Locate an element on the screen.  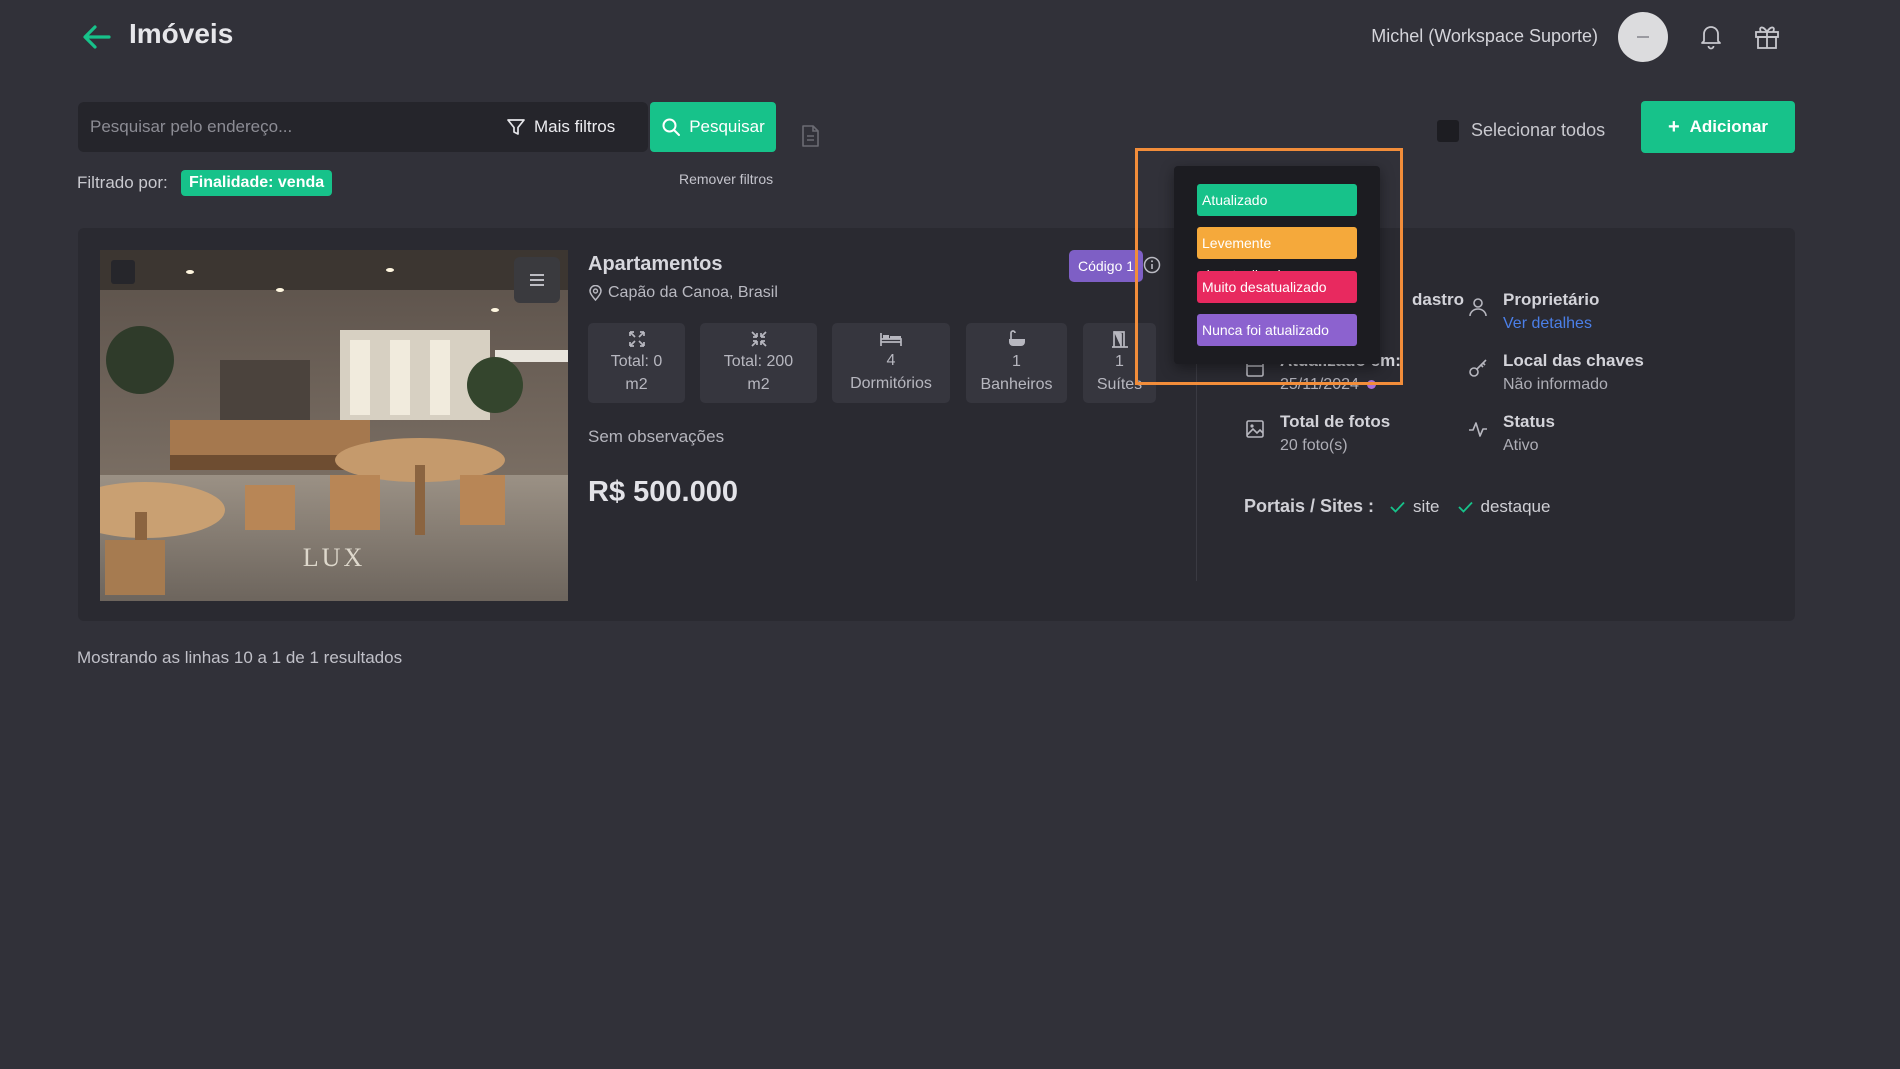
property-menu-button is located at coordinates (537, 280).